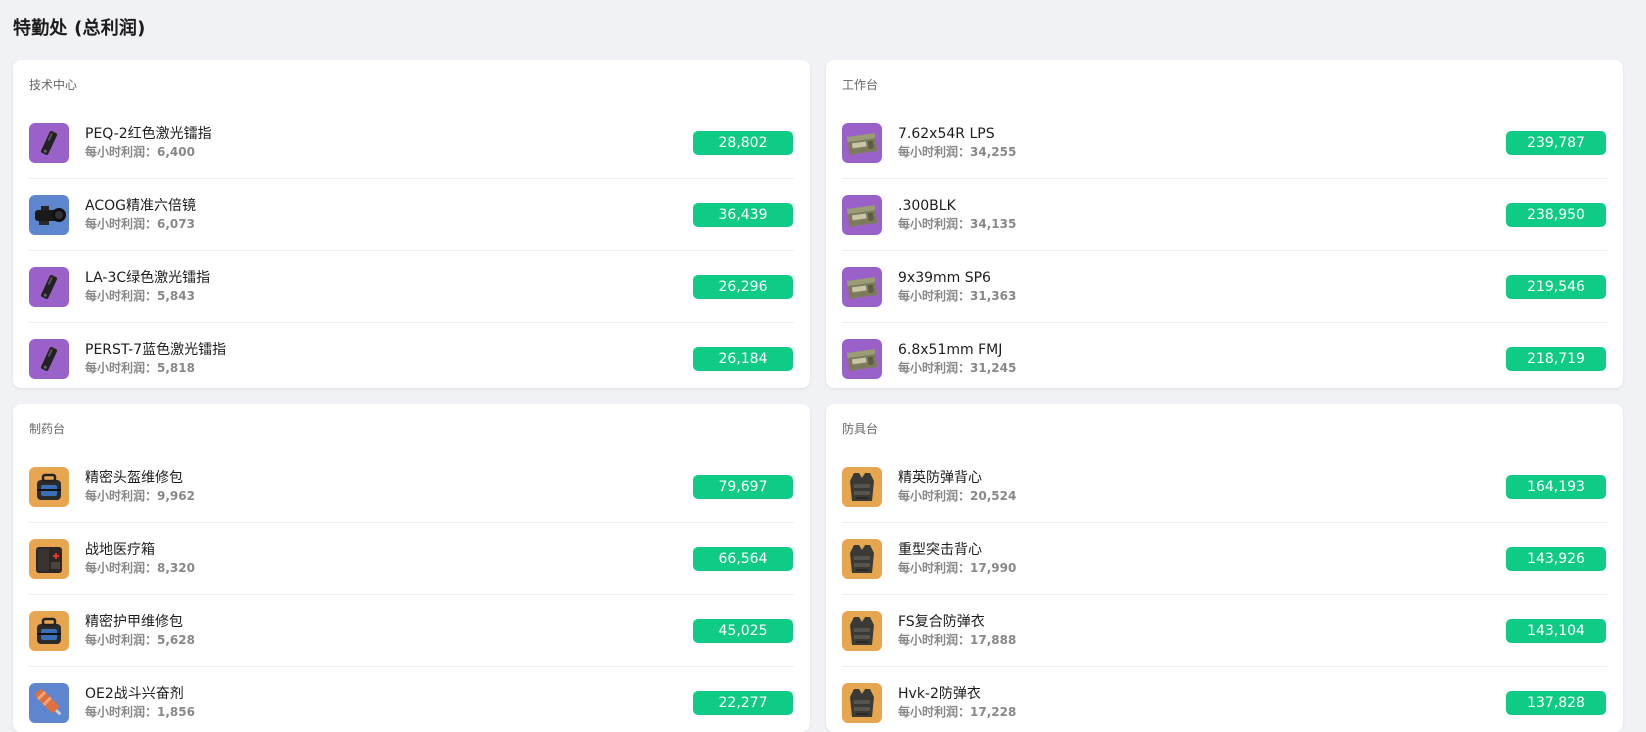 This screenshot has height=732, width=1646. I want to click on list-item: 精密护甲维修包 每小时利润：5,628 45,025, so click(411, 631).